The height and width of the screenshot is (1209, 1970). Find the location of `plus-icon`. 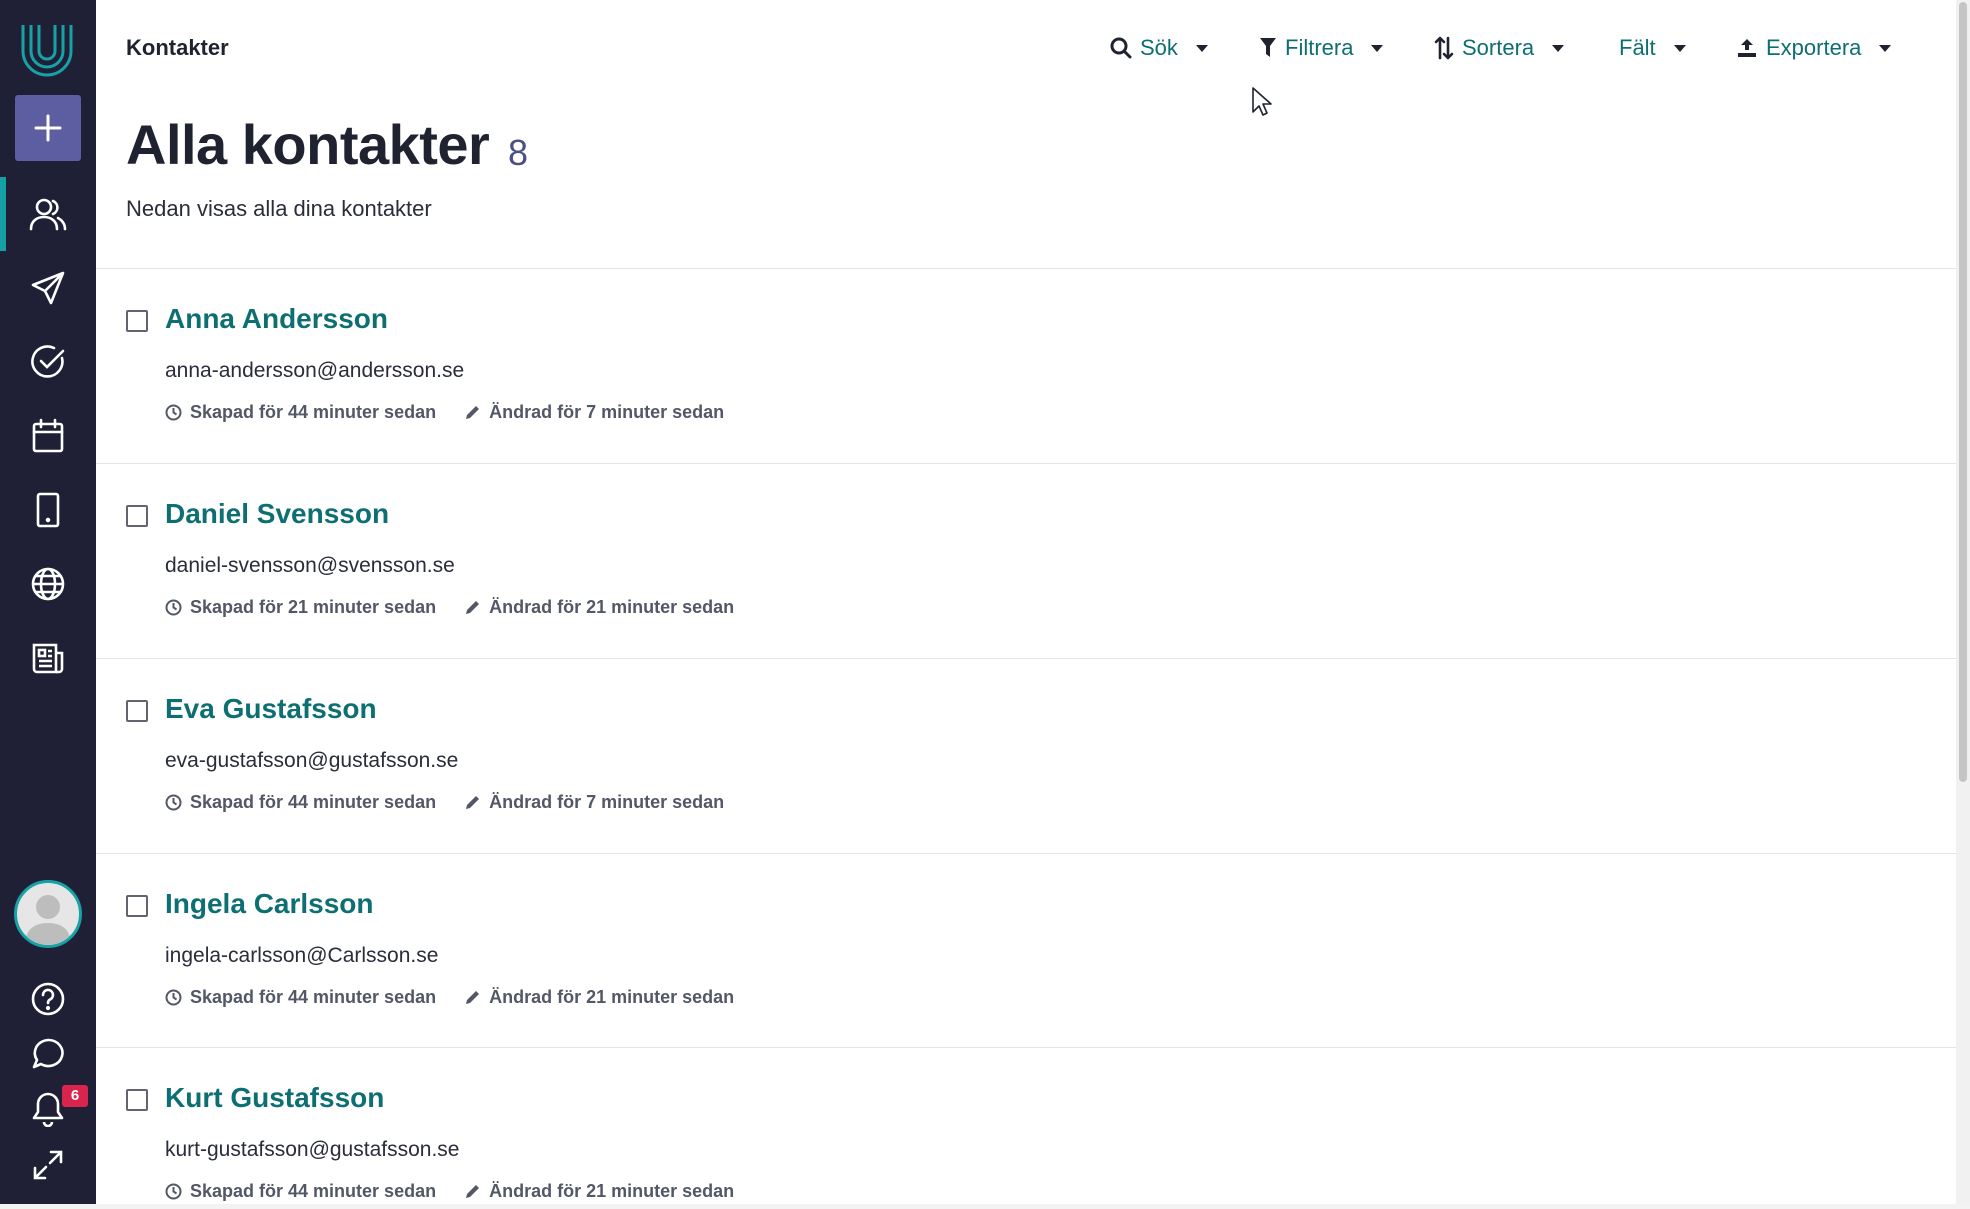

plus-icon is located at coordinates (48, 128).